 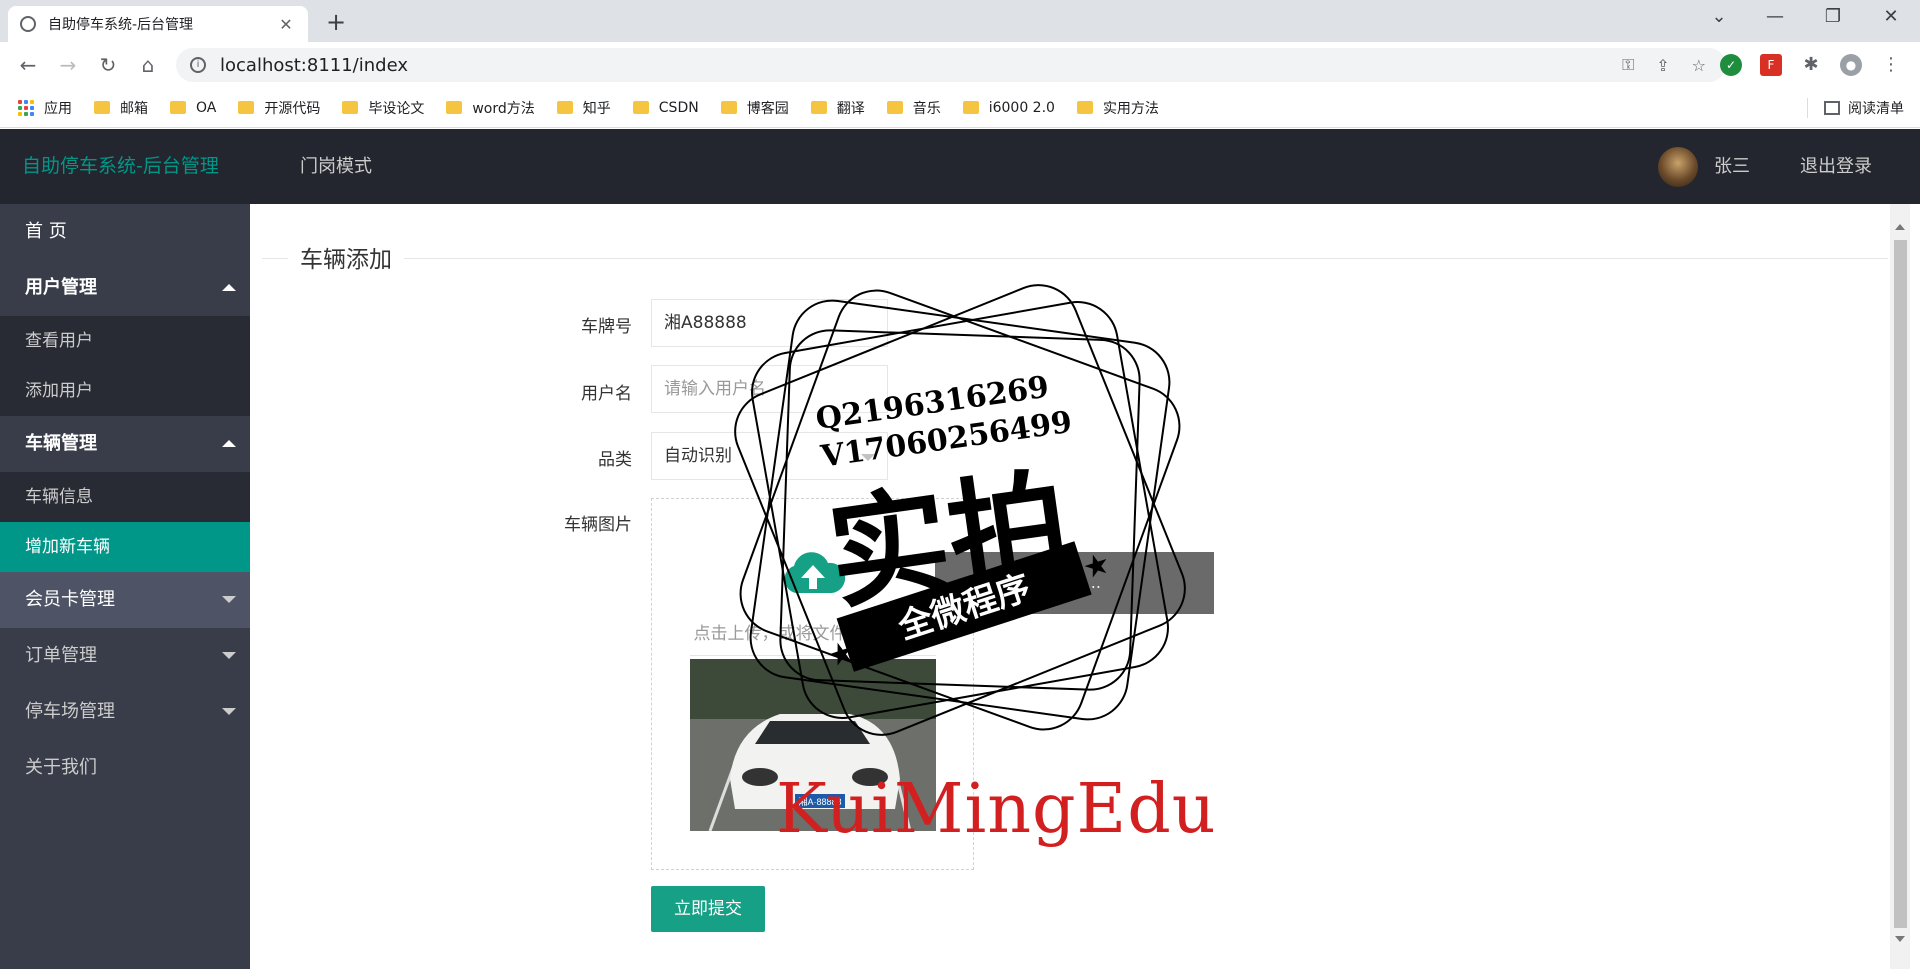 What do you see at coordinates (125, 288) in the screenshot?
I see `sidebar-group-users: 用户管理` at bounding box center [125, 288].